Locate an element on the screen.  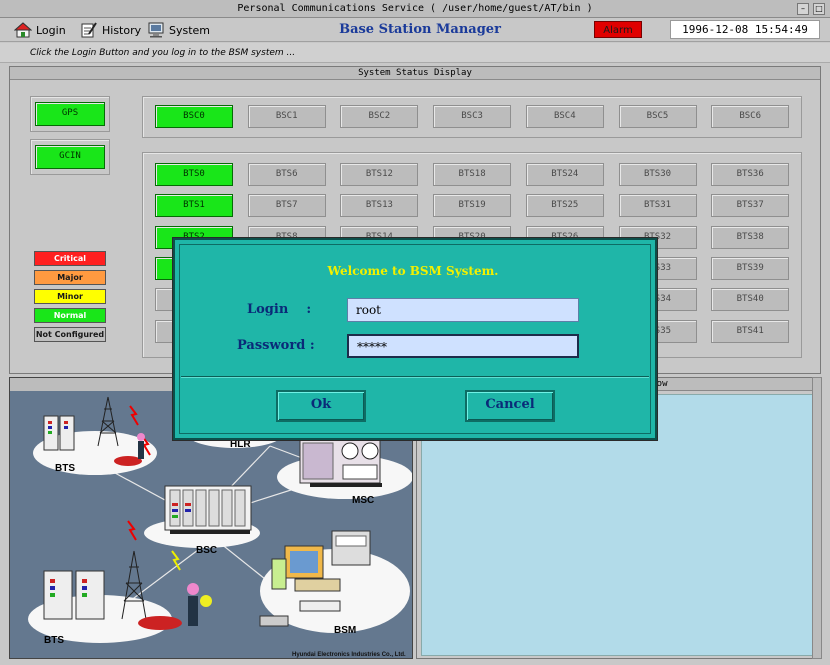
welcome-message: Welcome to BSM System. is located at coordinates (413, 271).